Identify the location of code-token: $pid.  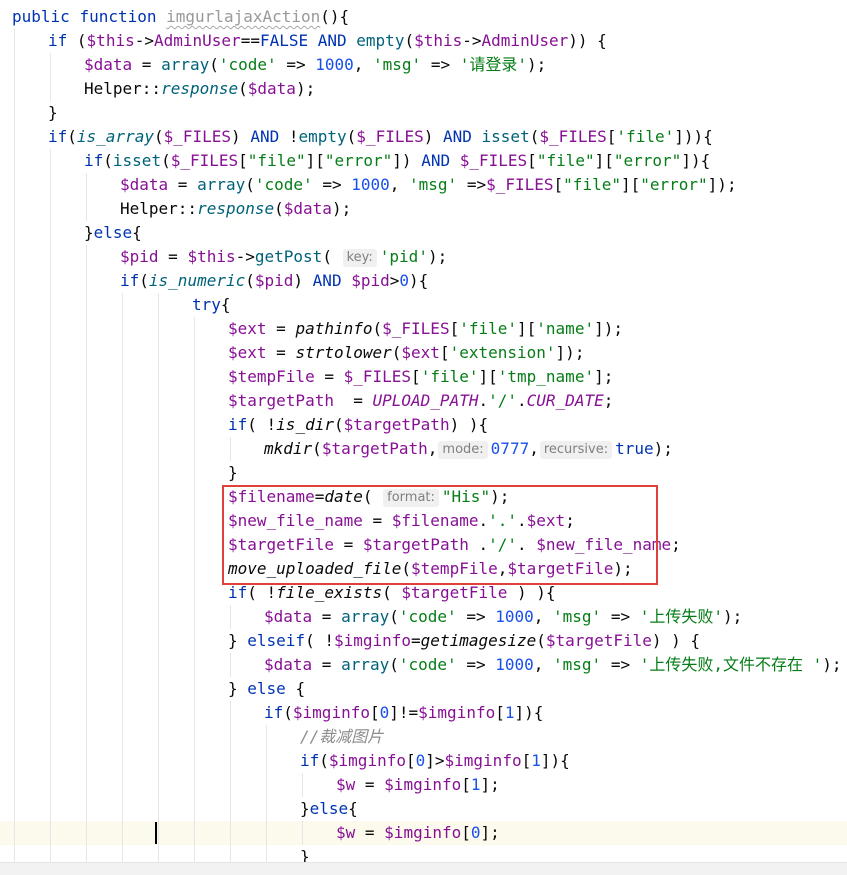
(274, 280).